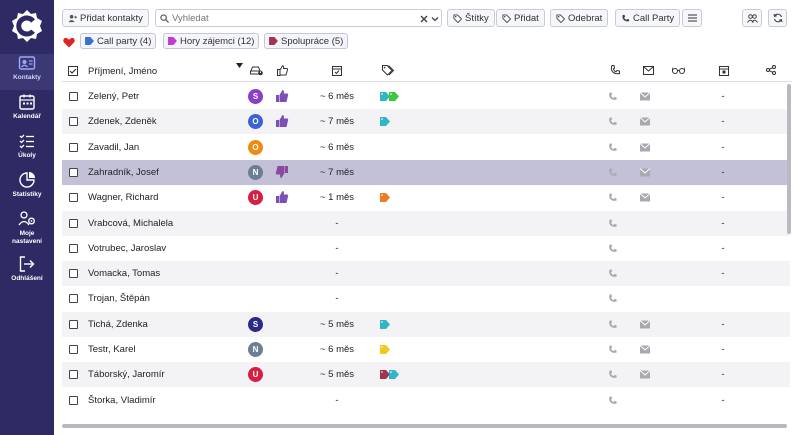 The height and width of the screenshot is (435, 800). What do you see at coordinates (126, 374) in the screenshot?
I see `contact-name: Táborský, Jaromír` at bounding box center [126, 374].